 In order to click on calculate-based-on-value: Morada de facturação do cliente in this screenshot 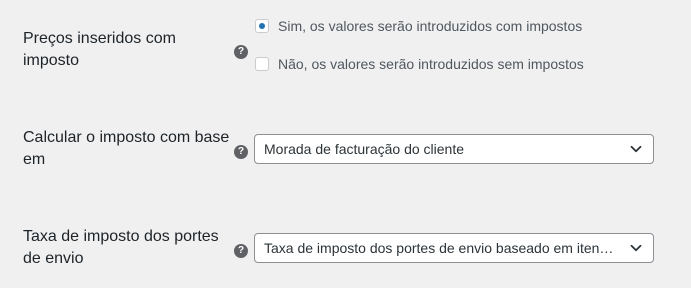, I will do `click(364, 149)`.